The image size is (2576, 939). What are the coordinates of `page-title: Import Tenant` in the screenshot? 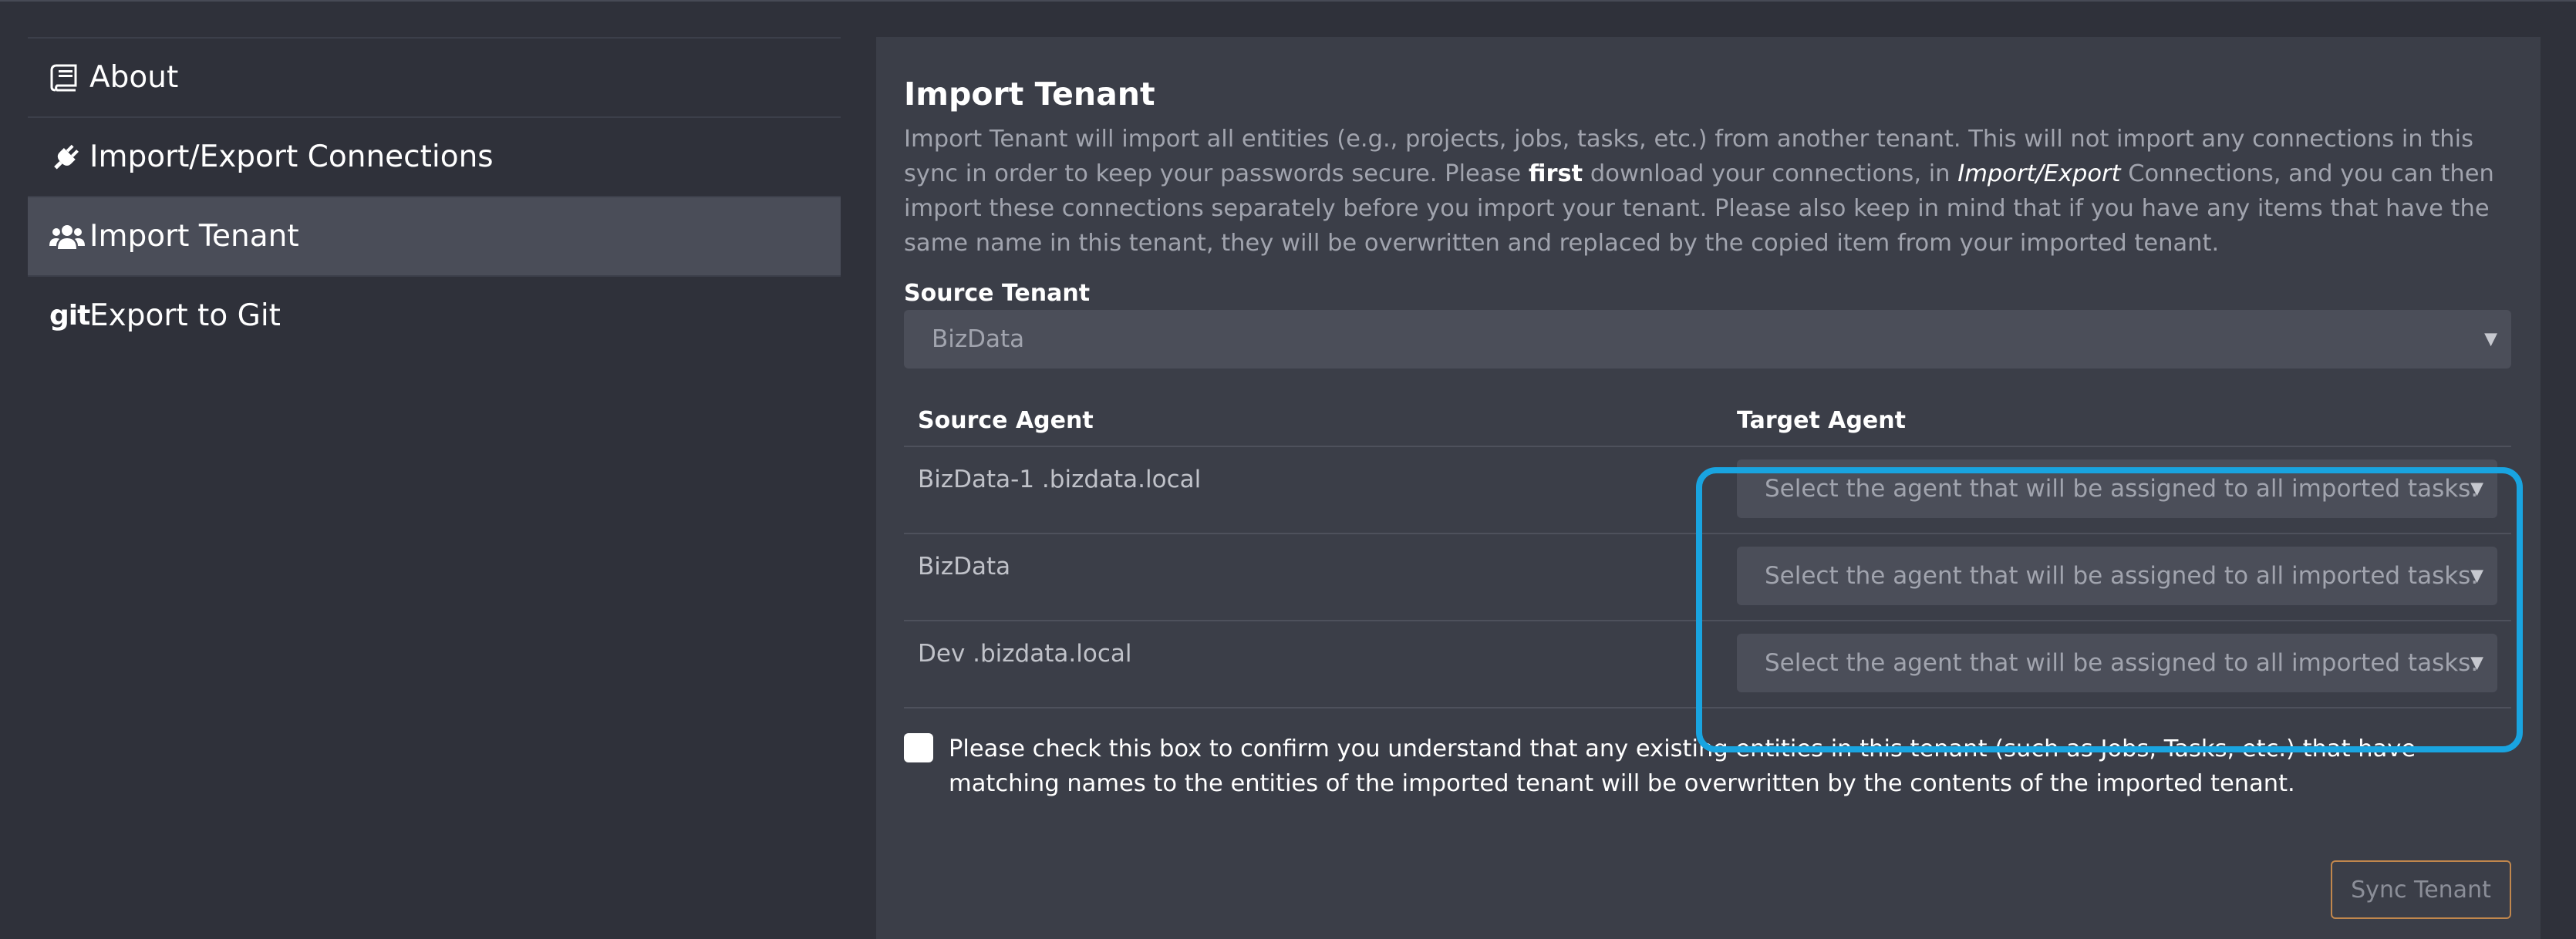 It's located at (1029, 94).